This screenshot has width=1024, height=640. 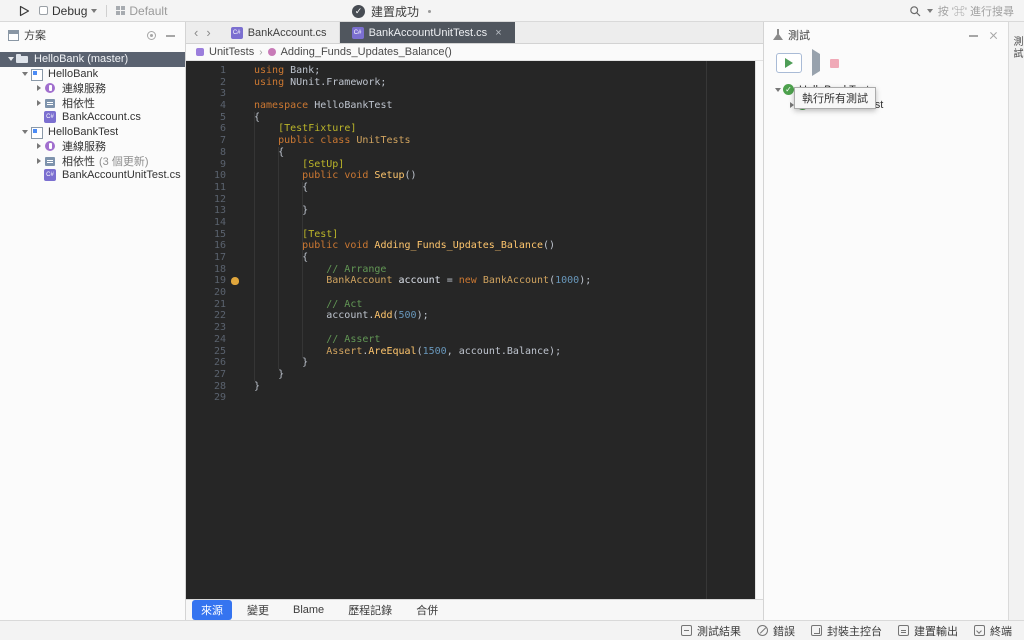 I want to click on close-tab-icon: ×, so click(x=498, y=33).